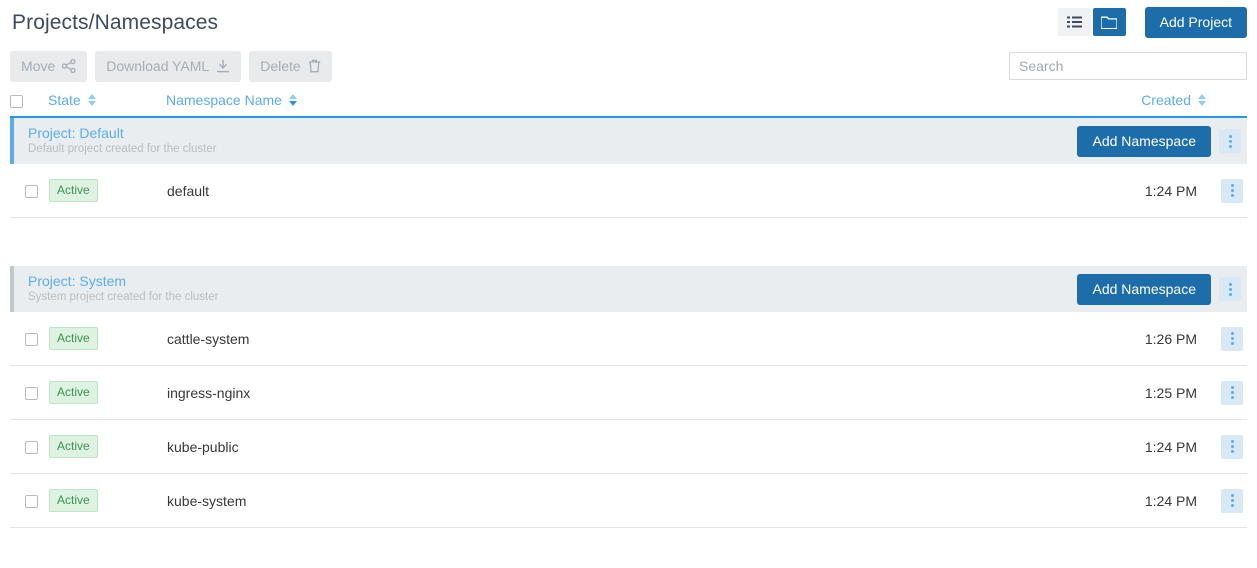 The image size is (1257, 568). What do you see at coordinates (628, 66) in the screenshot?
I see `bulk-action-toolbar: Move Download YAML Delete Search` at bounding box center [628, 66].